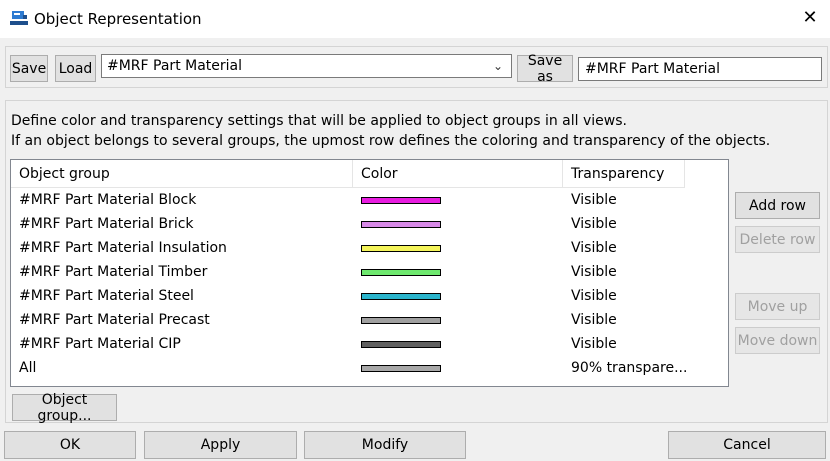 This screenshot has width=830, height=461. What do you see at coordinates (113, 272) in the screenshot?
I see `object-group-cell: #MRF Part Material Timber` at bounding box center [113, 272].